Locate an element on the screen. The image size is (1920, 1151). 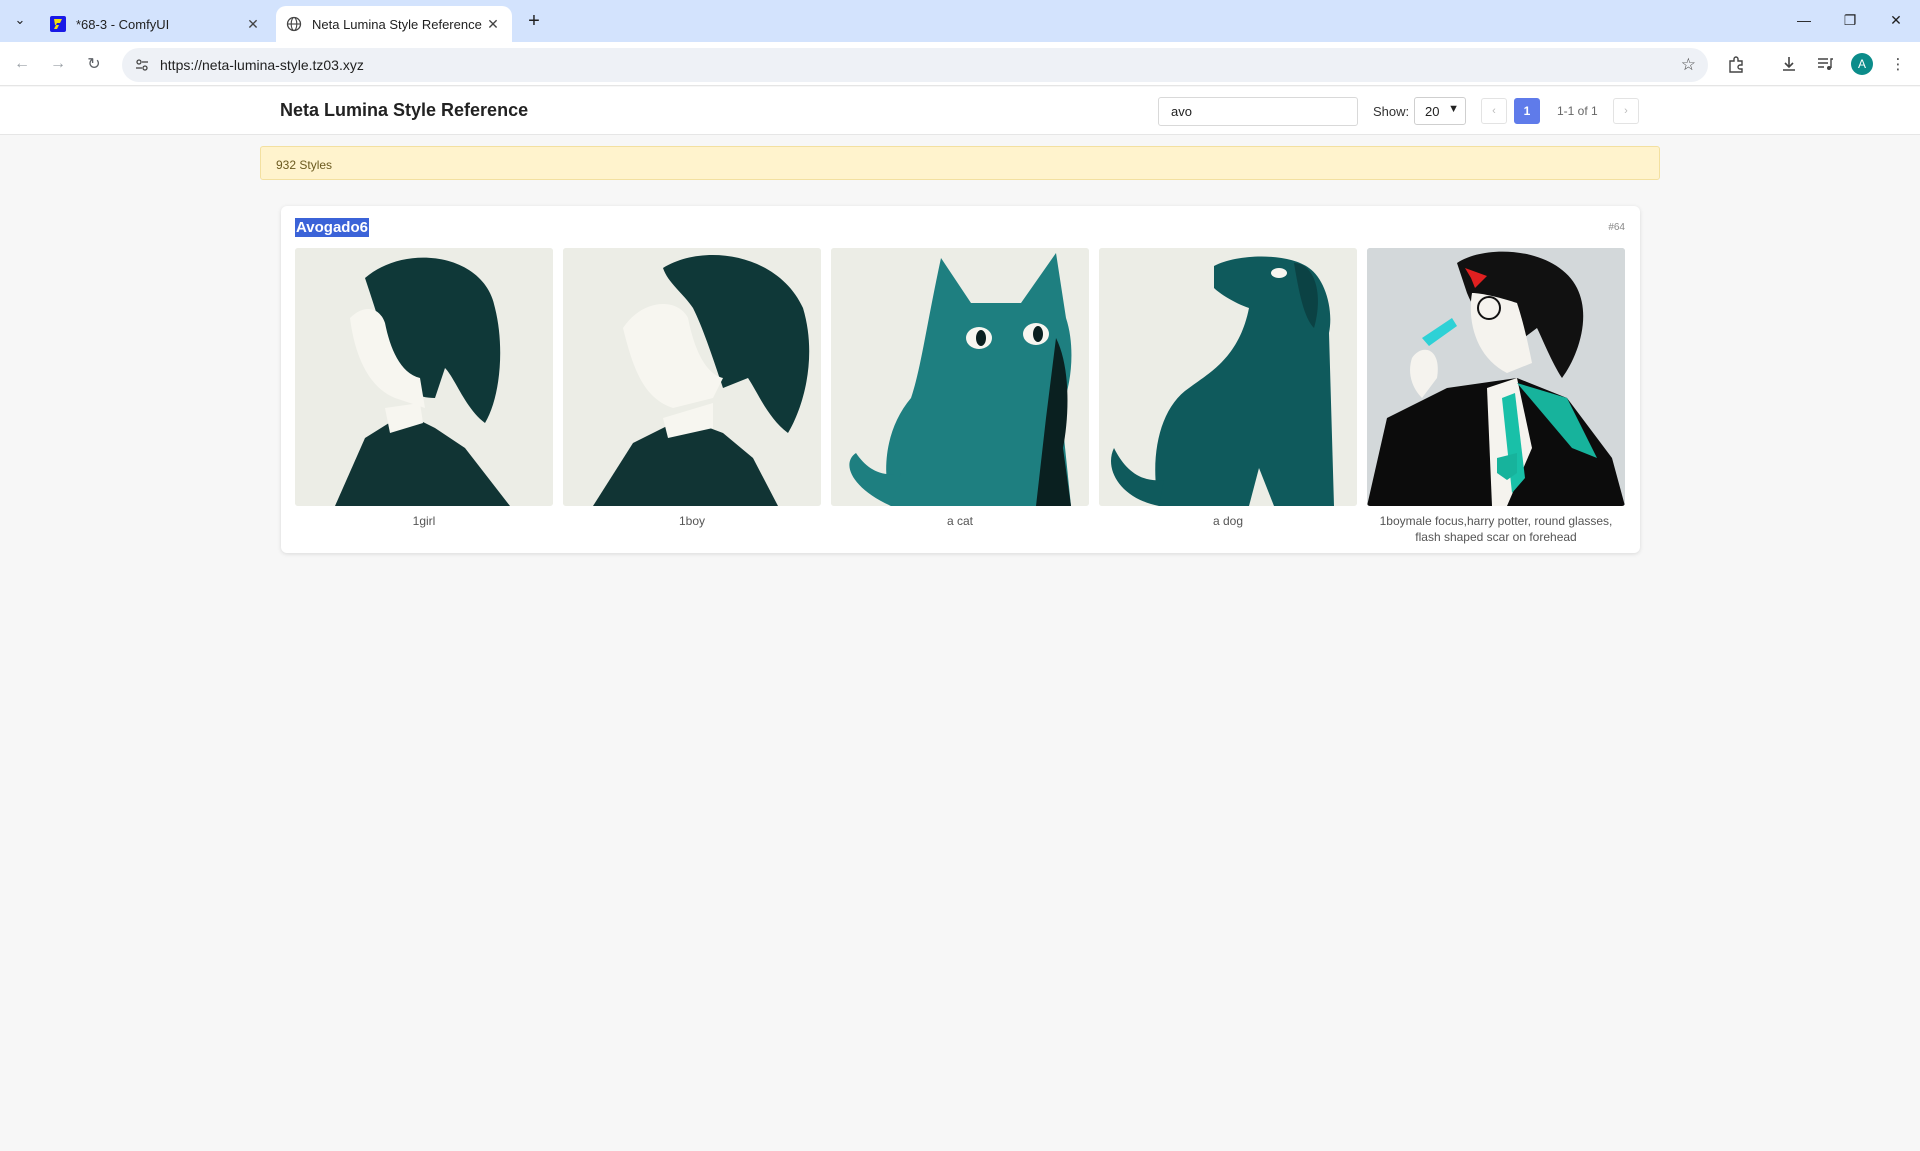
preview-image-wizard is located at coordinates (1496, 377).